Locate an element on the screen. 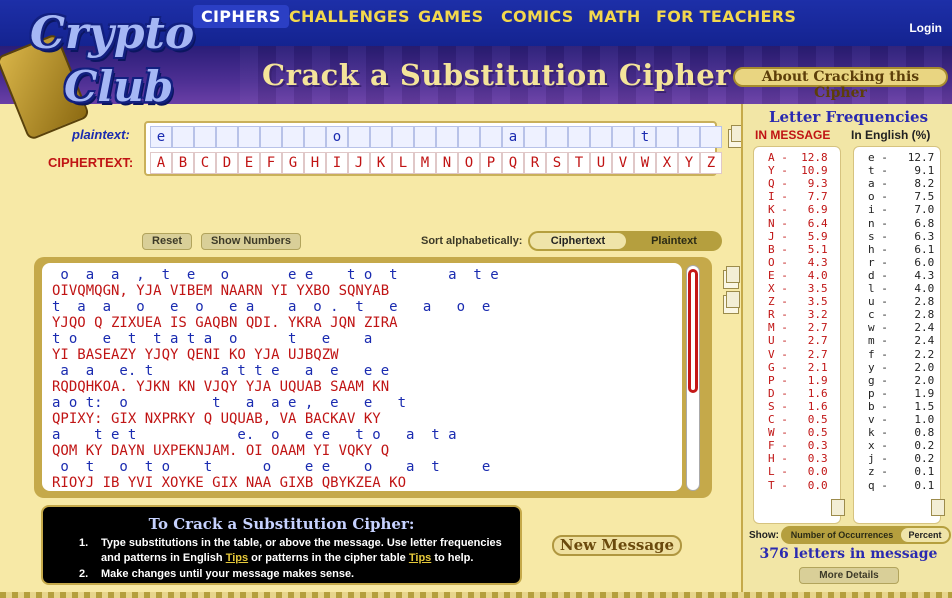 The image size is (952, 598). frequency-row: F - 0.3 is located at coordinates (798, 446).